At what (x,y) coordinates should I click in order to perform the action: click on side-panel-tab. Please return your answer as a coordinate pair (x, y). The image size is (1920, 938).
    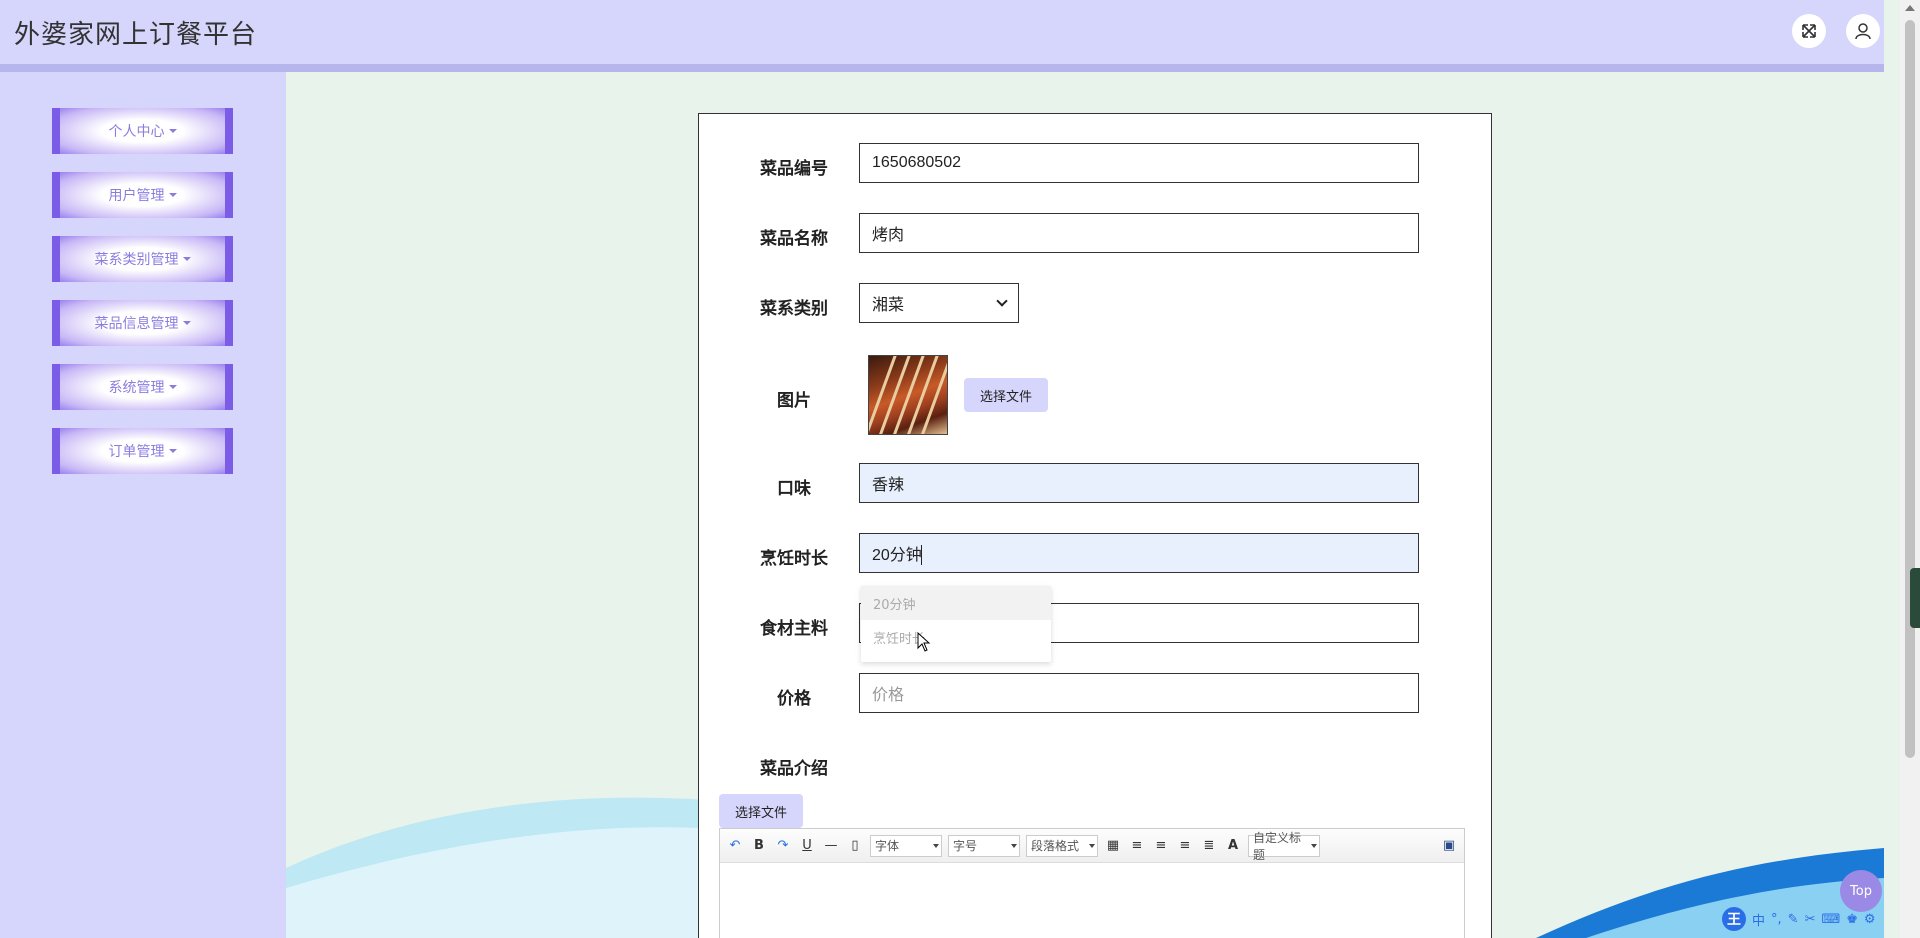
    Looking at the image, I should click on (1915, 598).